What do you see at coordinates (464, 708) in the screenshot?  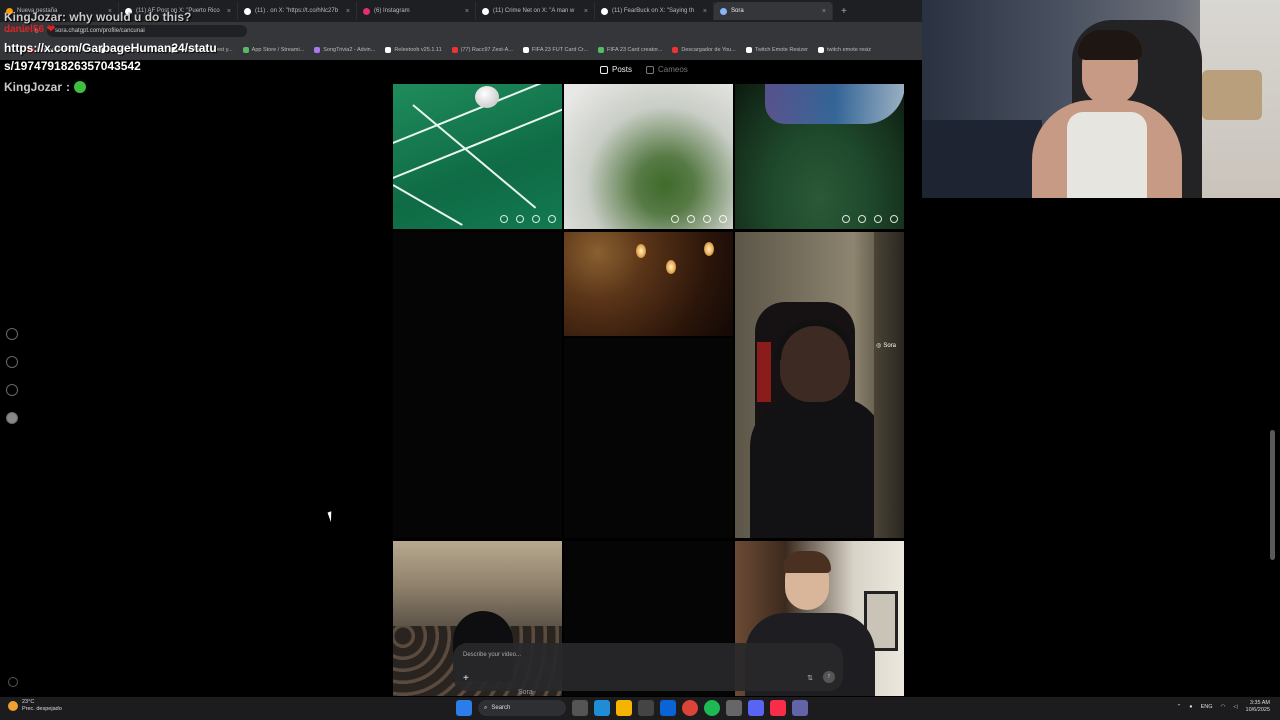 I see `windows-start-icon` at bounding box center [464, 708].